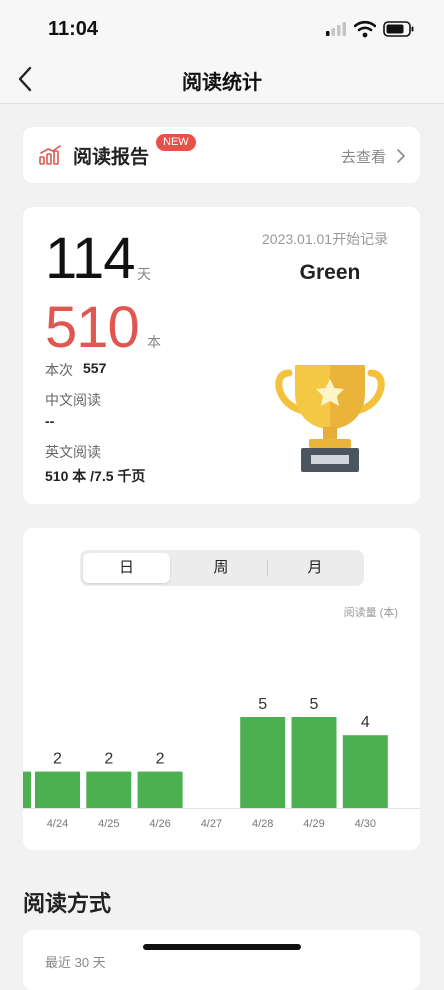 The image size is (444, 990). Describe the element at coordinates (398, 29) in the screenshot. I see `battery-icon` at that location.